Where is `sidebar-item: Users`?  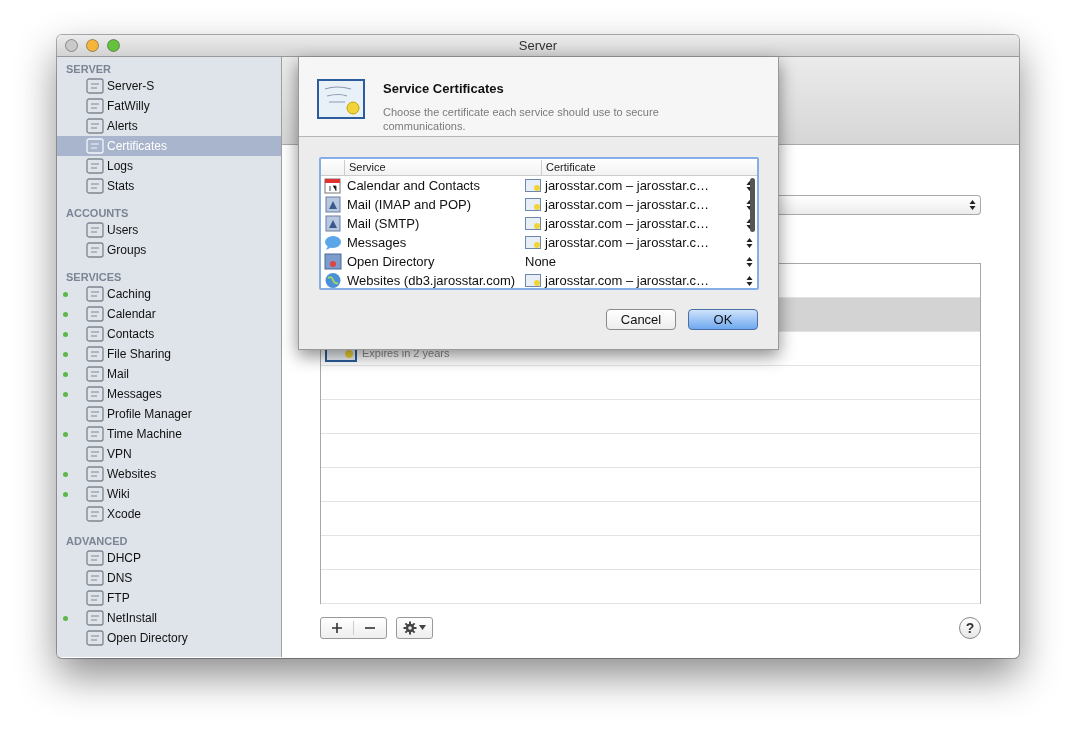 sidebar-item: Users is located at coordinates (169, 230).